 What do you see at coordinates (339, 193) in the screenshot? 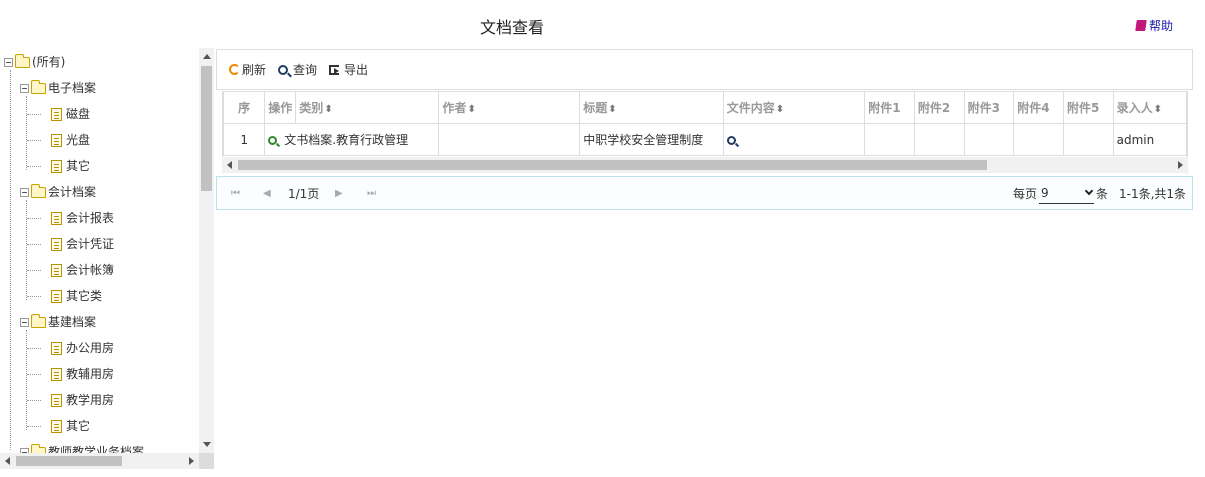
I see `next-page-icon: ▶` at bounding box center [339, 193].